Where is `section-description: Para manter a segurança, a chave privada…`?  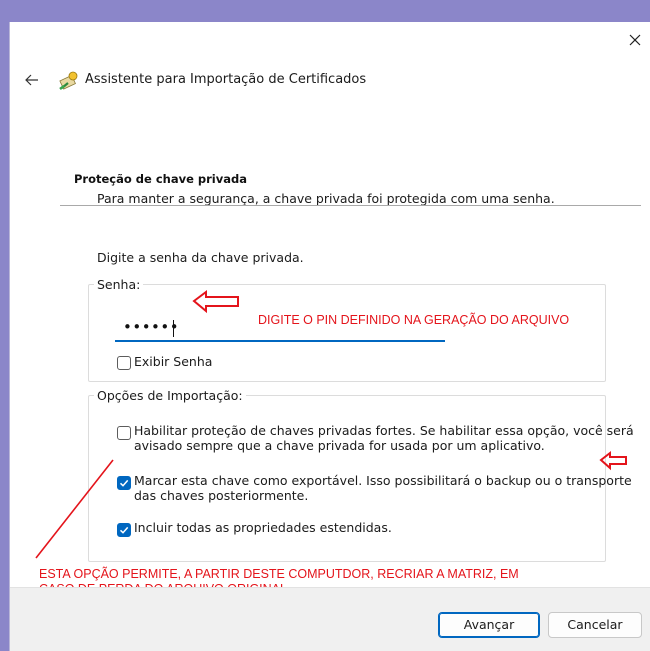
section-description: Para manter a segurança, a chave privada… is located at coordinates (326, 198).